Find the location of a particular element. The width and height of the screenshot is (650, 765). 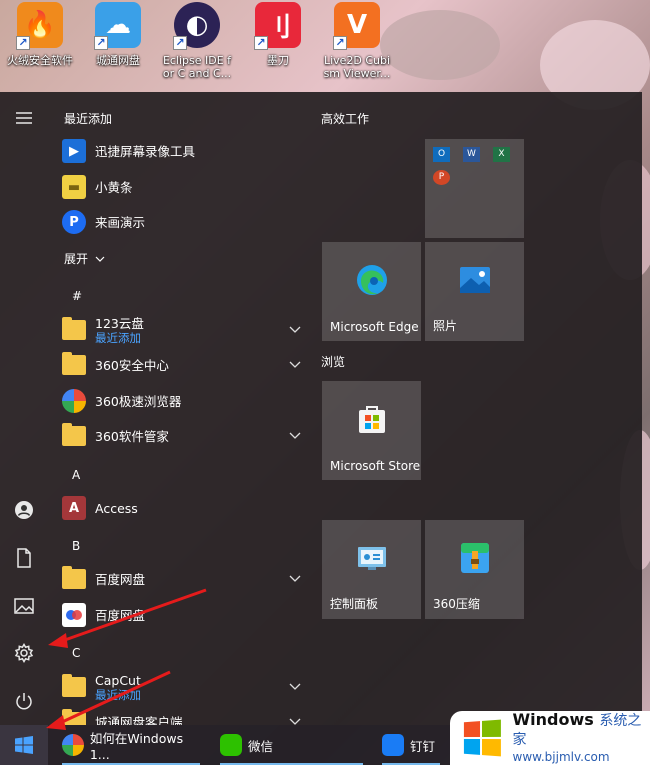

baidu-pan-icon is located at coordinates (74, 615).